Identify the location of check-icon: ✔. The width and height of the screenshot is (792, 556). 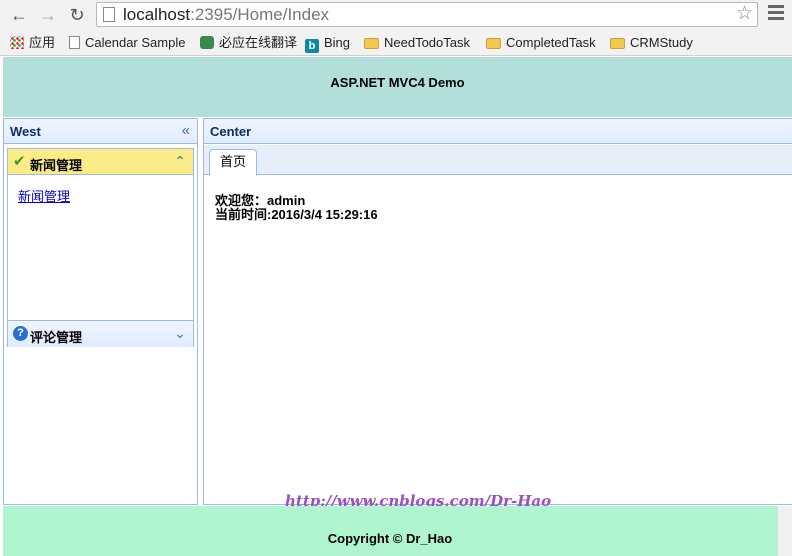
(19, 161).